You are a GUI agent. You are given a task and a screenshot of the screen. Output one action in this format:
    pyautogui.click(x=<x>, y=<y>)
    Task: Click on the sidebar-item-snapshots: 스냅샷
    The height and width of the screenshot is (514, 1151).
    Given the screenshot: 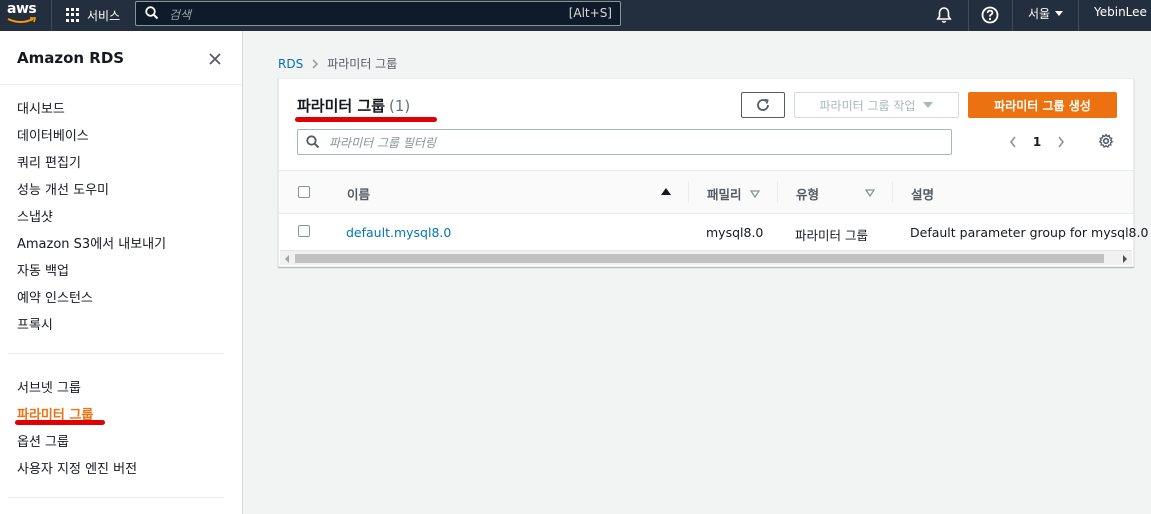 What is the action you would take?
    pyautogui.click(x=35, y=215)
    